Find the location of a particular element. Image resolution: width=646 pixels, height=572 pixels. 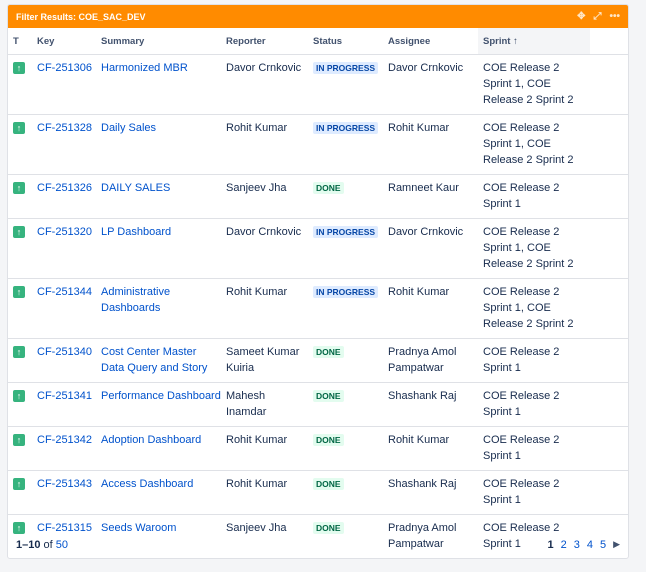

column-header-reporter: Reporter is located at coordinates (264, 41).